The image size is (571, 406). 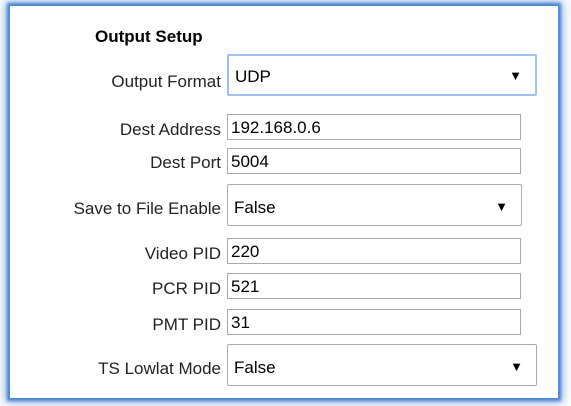 What do you see at coordinates (382, 365) in the screenshot?
I see `ts-lowlat-mode-select: False ▼` at bounding box center [382, 365].